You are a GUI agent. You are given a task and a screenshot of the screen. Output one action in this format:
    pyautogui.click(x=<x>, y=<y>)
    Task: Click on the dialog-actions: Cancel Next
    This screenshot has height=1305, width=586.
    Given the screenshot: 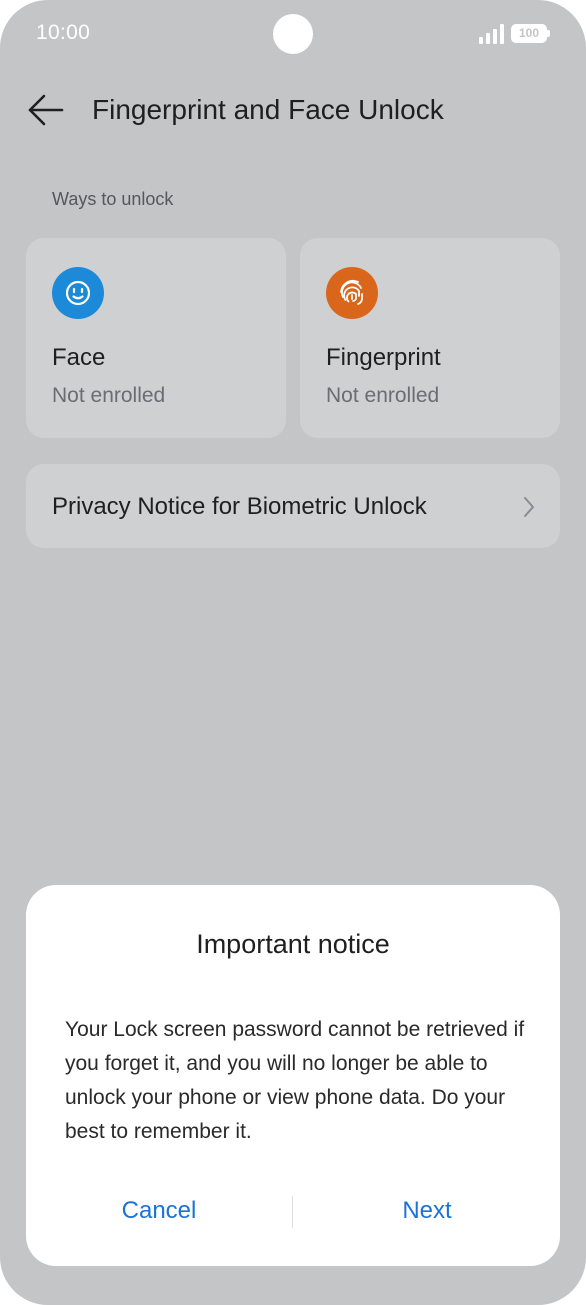 What is the action you would take?
    pyautogui.click(x=293, y=1211)
    